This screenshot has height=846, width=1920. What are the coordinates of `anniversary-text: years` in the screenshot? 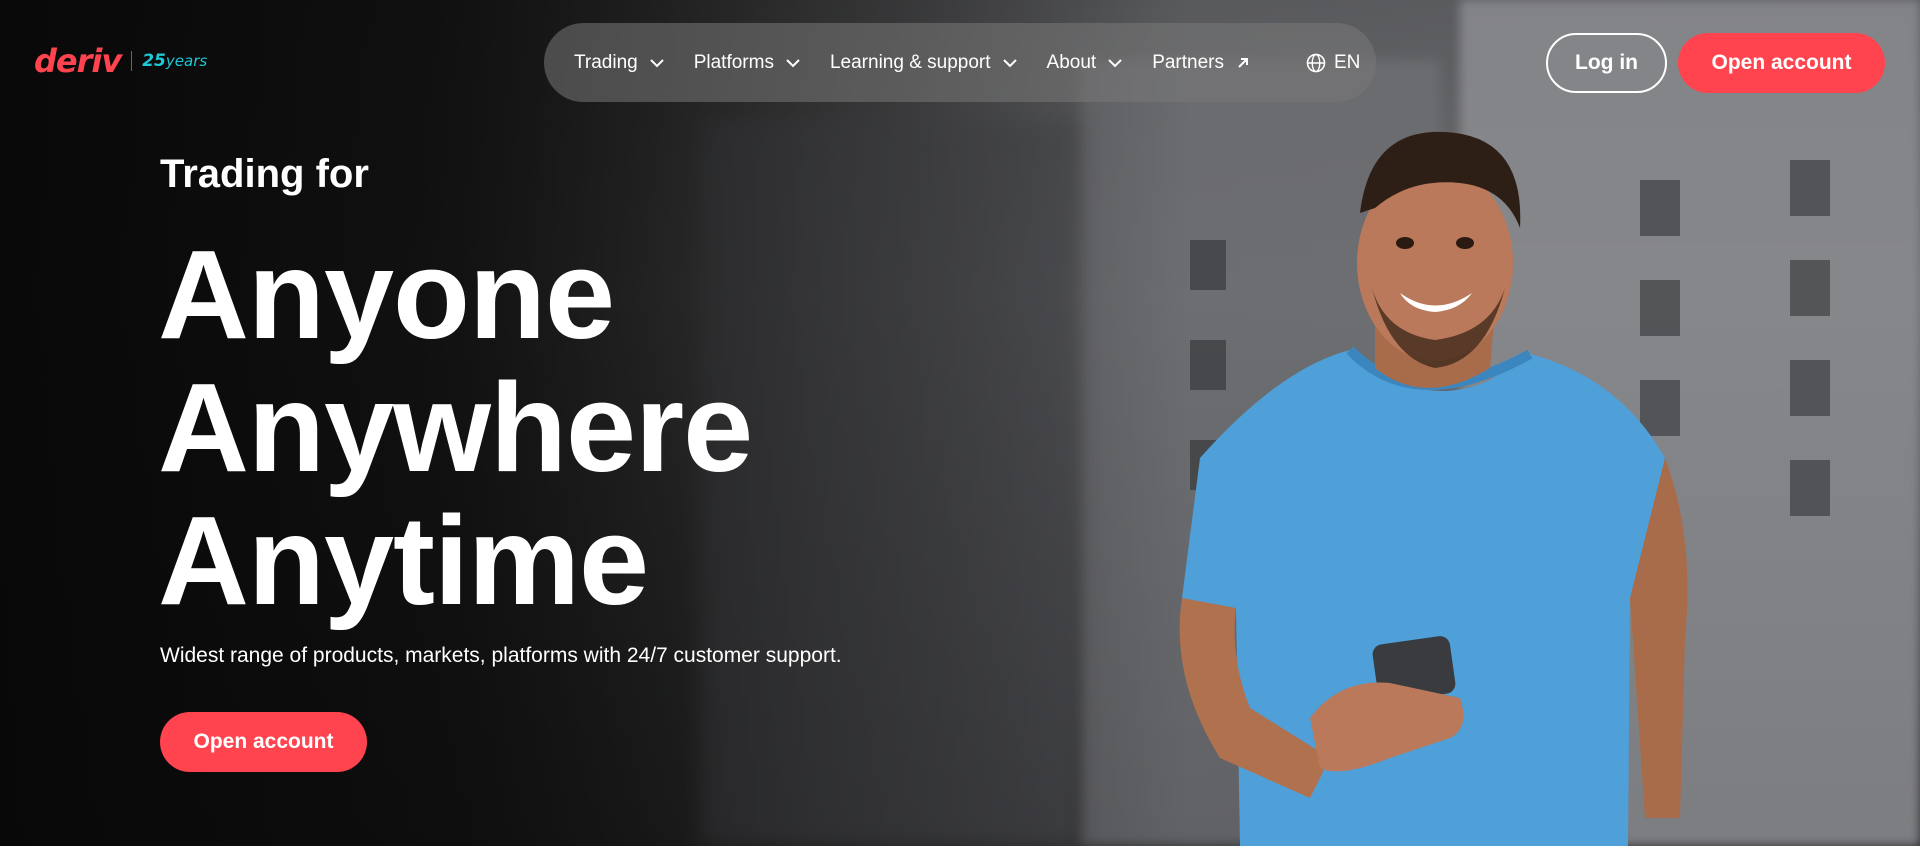 It's located at (186, 61).